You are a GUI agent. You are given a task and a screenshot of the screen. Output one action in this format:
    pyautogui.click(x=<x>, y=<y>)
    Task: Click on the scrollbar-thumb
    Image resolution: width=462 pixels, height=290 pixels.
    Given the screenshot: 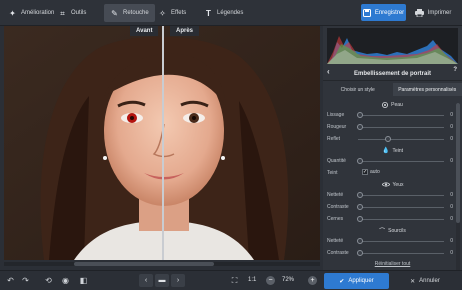 What is the action you would take?
    pyautogui.click(x=144, y=264)
    